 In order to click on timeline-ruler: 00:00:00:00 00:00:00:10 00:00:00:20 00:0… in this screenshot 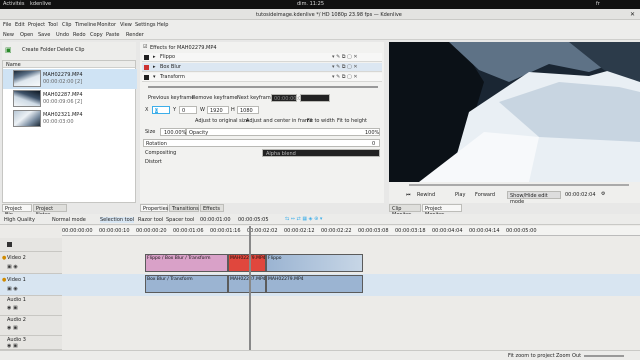, I will do `click(351, 231)`.